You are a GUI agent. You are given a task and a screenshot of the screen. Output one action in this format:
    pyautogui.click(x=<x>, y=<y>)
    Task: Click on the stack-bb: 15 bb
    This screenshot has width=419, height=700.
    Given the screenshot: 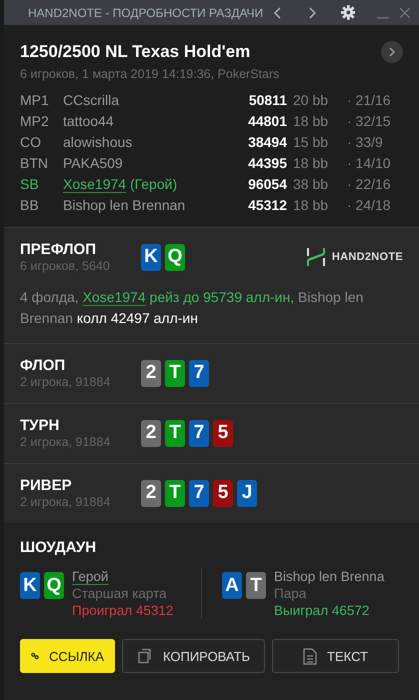 What is the action you would take?
    pyautogui.click(x=311, y=142)
    